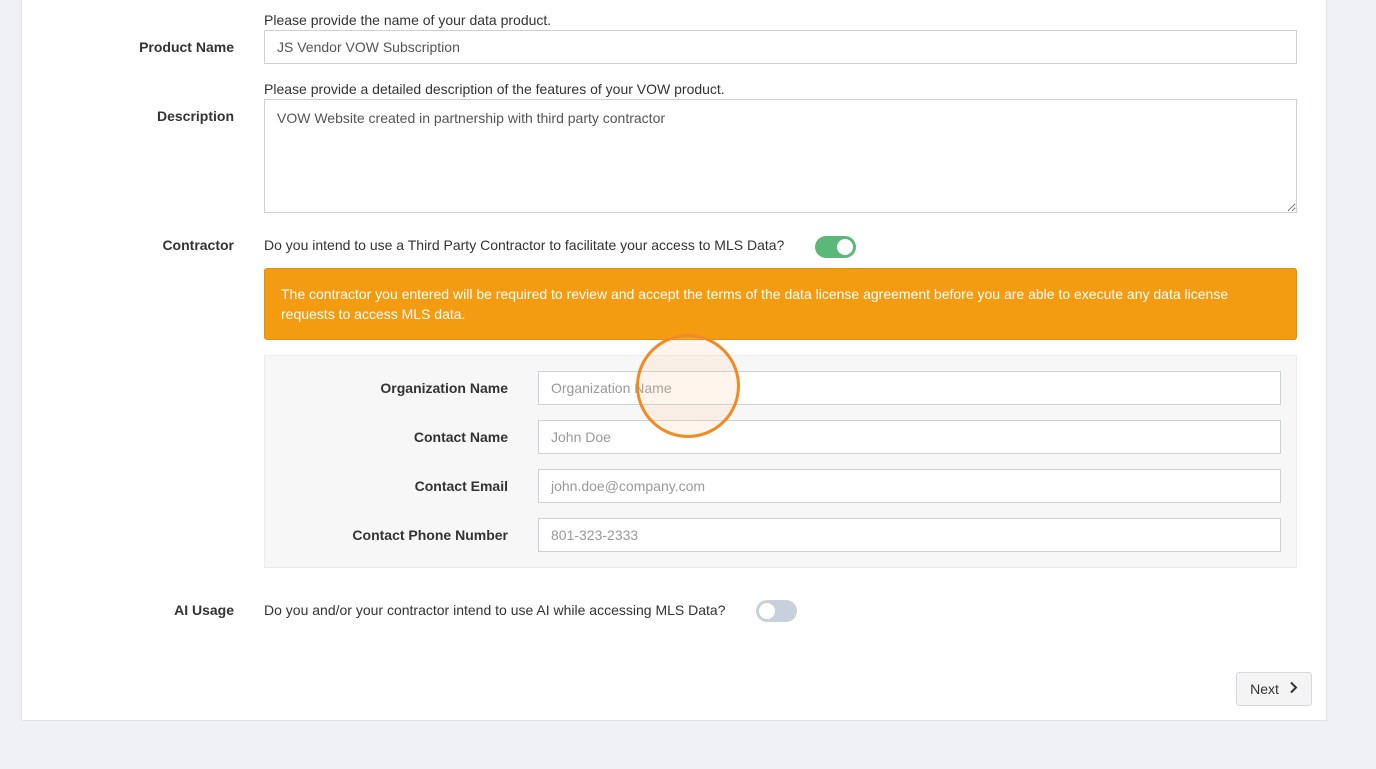 The height and width of the screenshot is (769, 1376). Describe the element at coordinates (195, 116) in the screenshot. I see `description-label: Description` at that location.